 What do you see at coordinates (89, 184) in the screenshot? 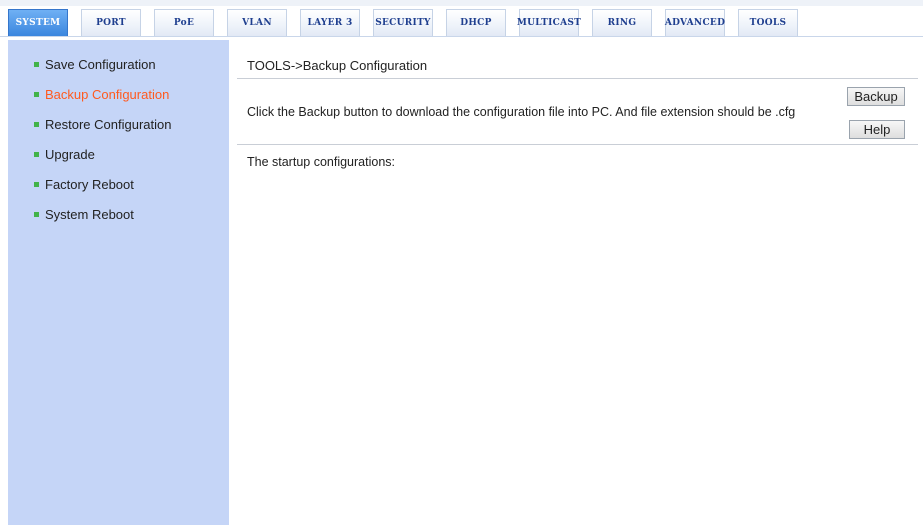
I see `sidebar-item-label: Factory Reboot` at bounding box center [89, 184].